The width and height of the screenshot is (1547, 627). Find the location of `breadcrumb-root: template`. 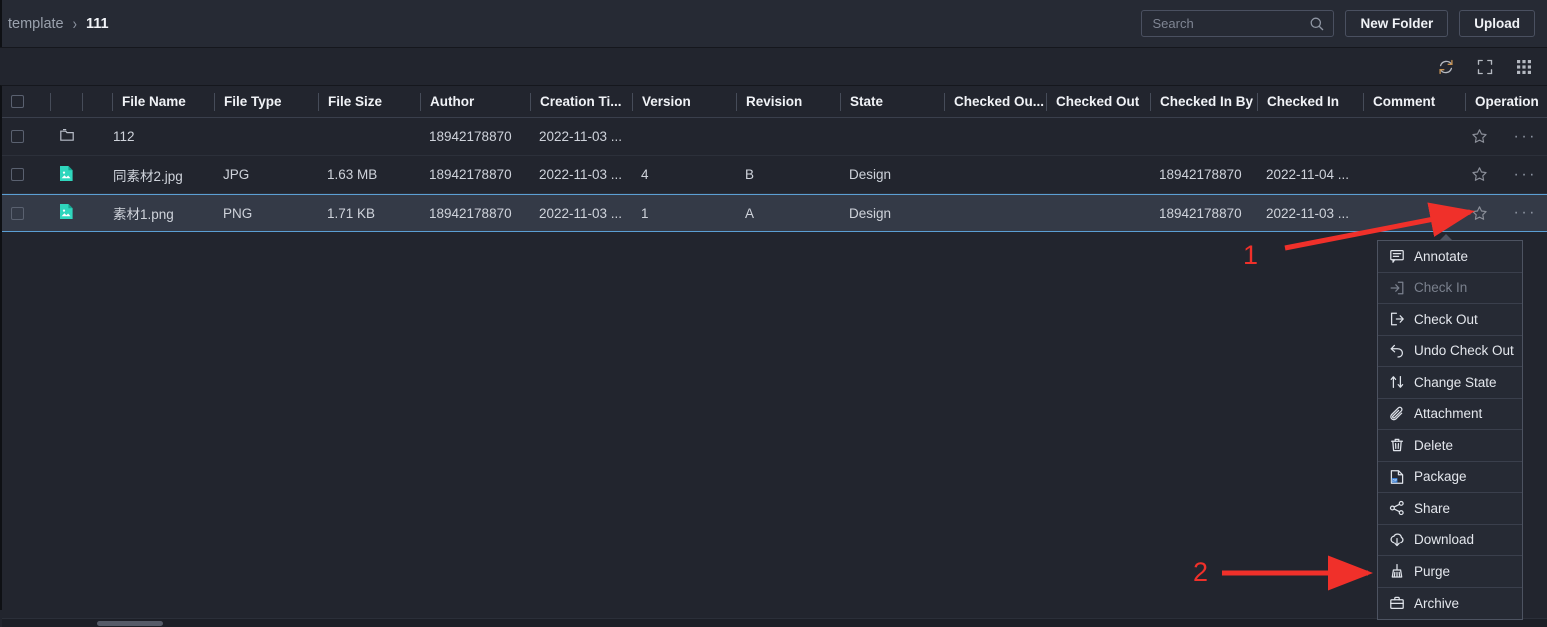

breadcrumb-root: template is located at coordinates (36, 24).